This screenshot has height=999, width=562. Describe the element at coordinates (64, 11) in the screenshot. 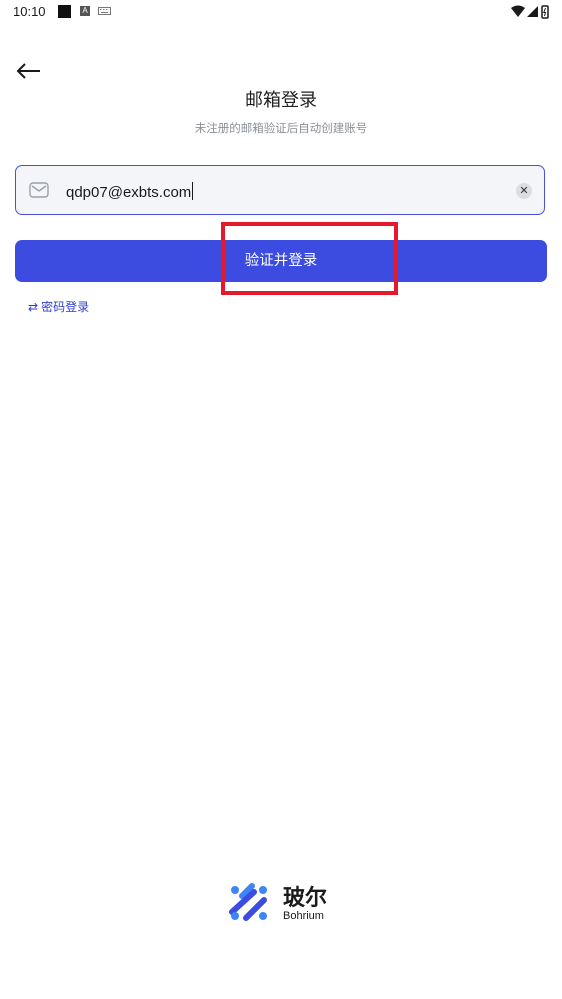

I see `notification-square-icon` at that location.